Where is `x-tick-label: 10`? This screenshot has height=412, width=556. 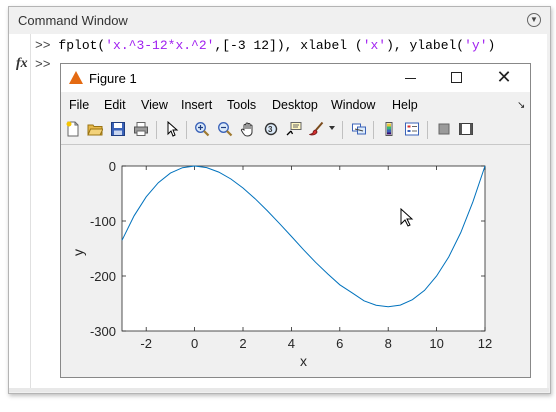
x-tick-label: 10 is located at coordinates (436, 343).